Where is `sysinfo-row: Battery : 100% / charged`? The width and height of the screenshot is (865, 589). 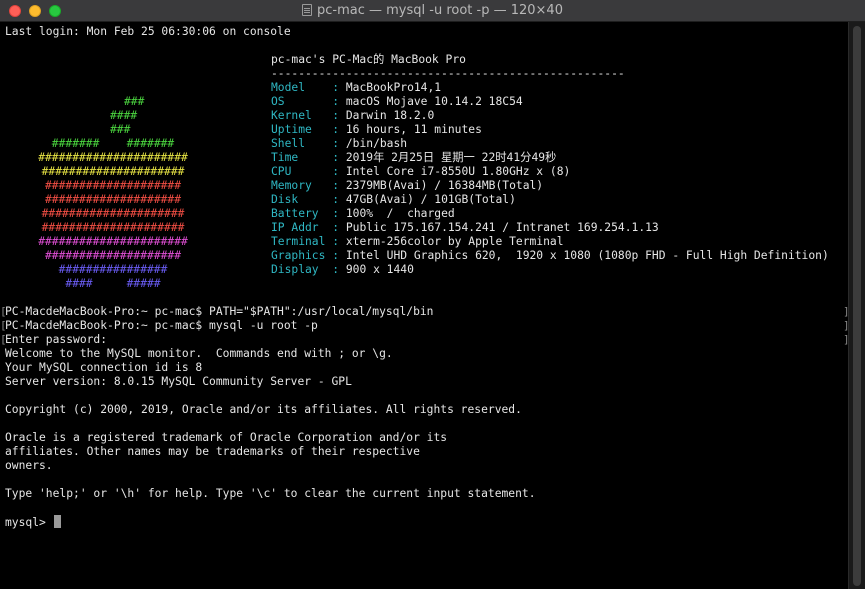 sysinfo-row: Battery : 100% / charged is located at coordinates (363, 214).